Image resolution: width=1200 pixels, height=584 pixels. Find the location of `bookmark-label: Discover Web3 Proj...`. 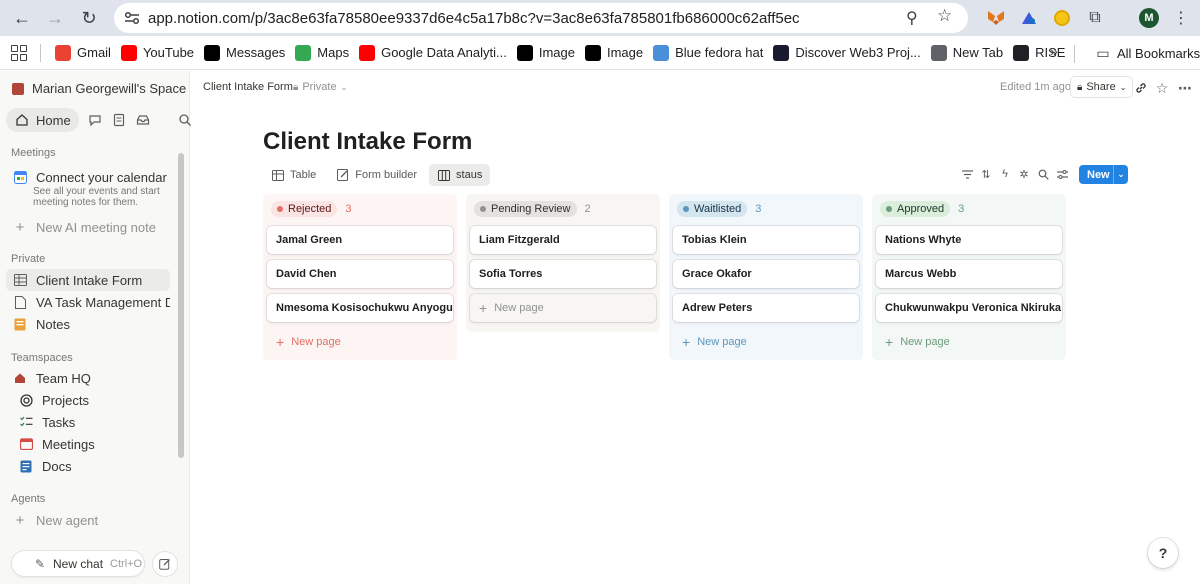

bookmark-label: Discover Web3 Proj... is located at coordinates (858, 52).